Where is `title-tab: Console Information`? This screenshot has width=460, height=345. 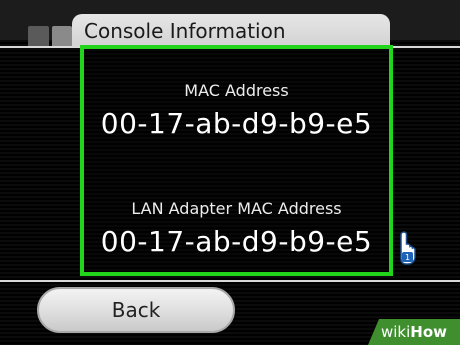 title-tab: Console Information is located at coordinates (231, 31).